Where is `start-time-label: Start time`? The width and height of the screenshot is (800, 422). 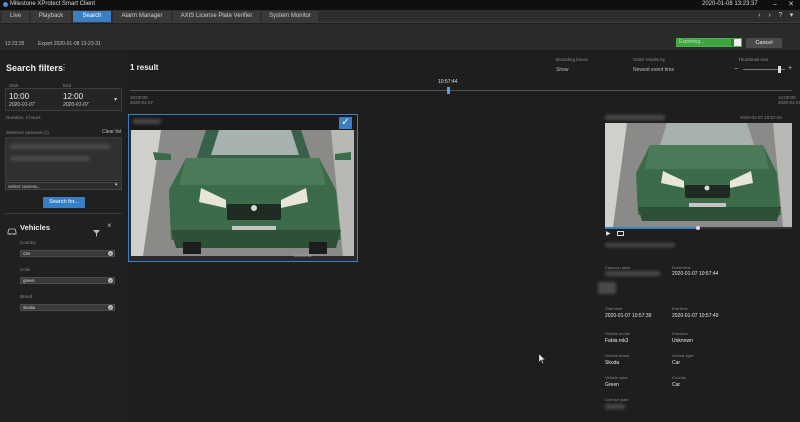
start-time-label: Start time is located at coordinates (614, 308).